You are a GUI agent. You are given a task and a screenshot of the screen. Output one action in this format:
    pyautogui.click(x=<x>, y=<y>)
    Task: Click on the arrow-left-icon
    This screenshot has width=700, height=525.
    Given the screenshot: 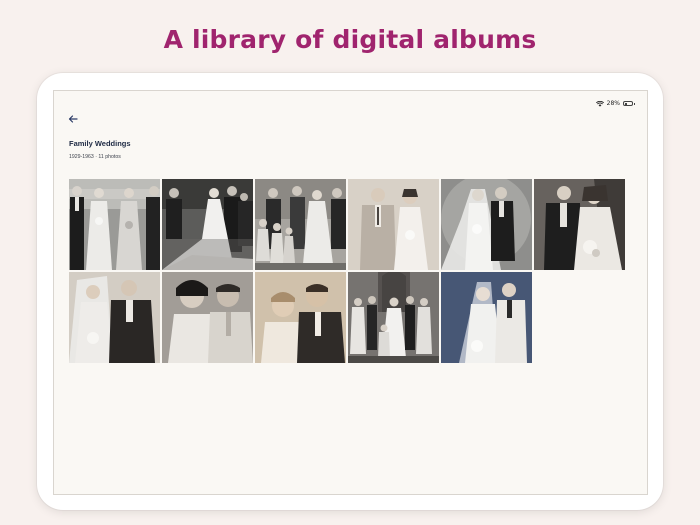 What is the action you would take?
    pyautogui.click(x=73, y=119)
    